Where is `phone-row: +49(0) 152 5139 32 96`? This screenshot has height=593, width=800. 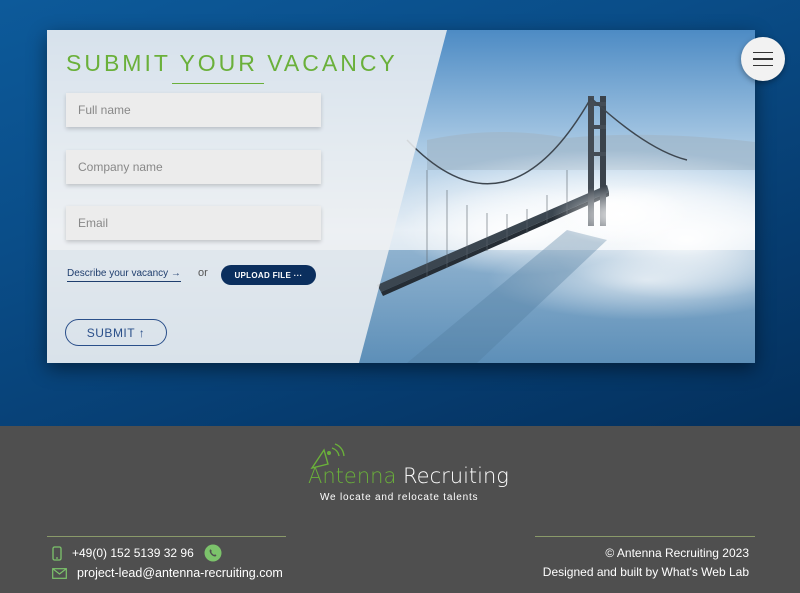 phone-row: +49(0) 152 5139 32 96 is located at coordinates (137, 553).